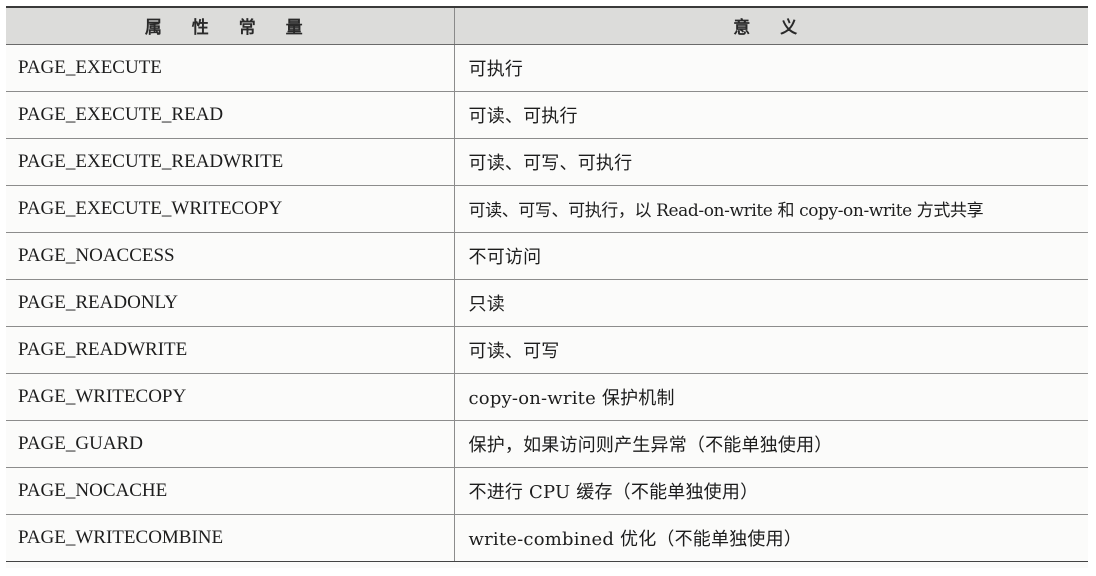  Describe the element at coordinates (771, 256) in the screenshot. I see `meaning-cell: 不可访问` at that location.